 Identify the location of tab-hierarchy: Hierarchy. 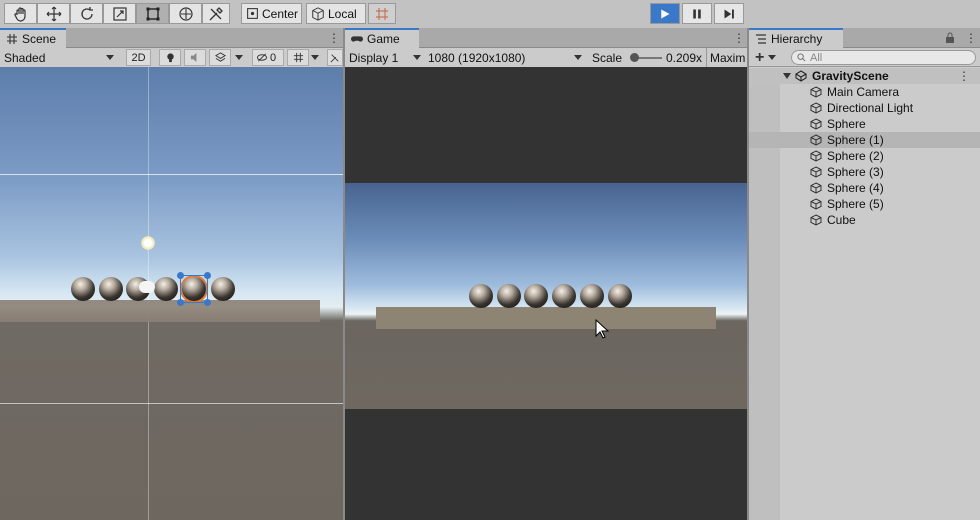
(796, 38).